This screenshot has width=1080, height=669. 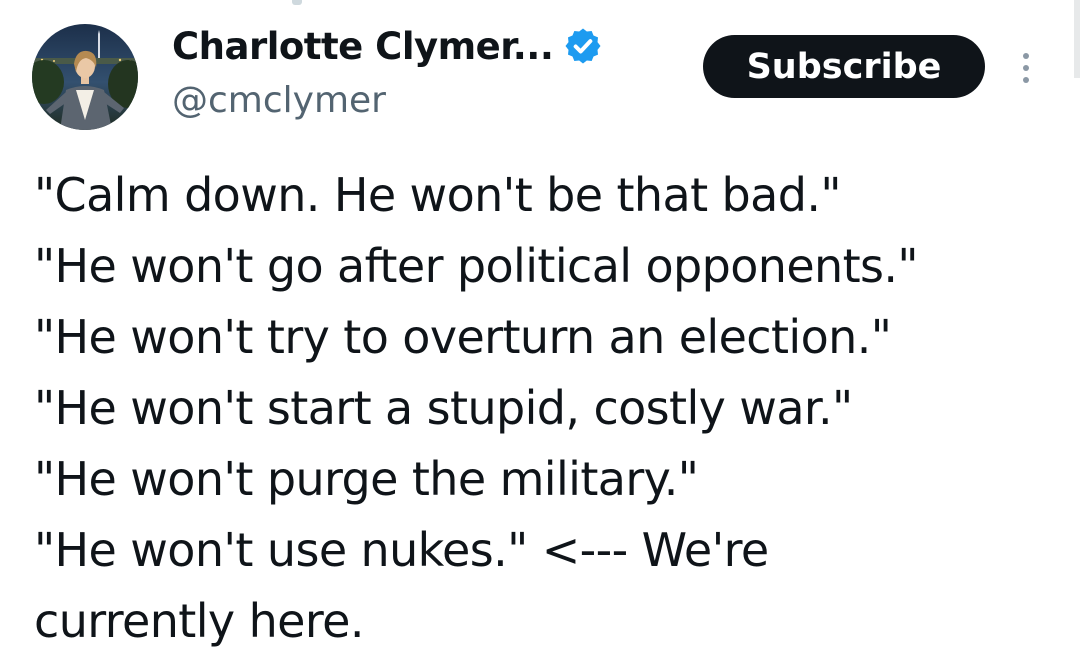 What do you see at coordinates (1077, 39) in the screenshot?
I see `scrollbar-edge` at bounding box center [1077, 39].